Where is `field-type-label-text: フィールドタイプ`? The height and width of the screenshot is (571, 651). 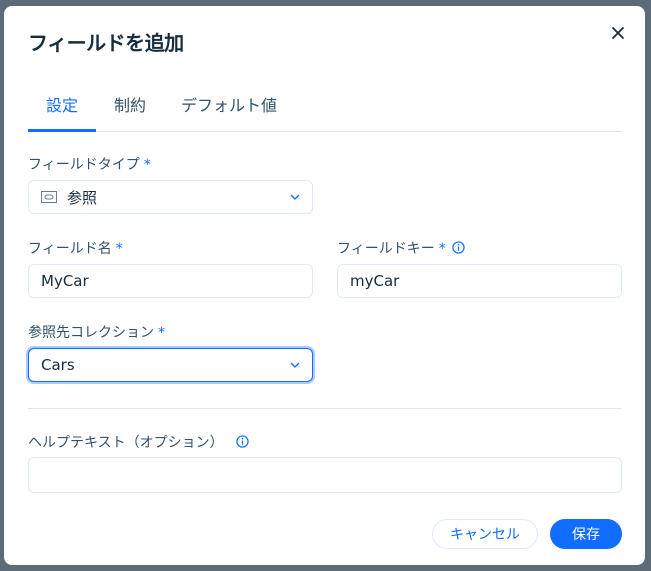
field-type-label-text: フィールドタイプ is located at coordinates (84, 165).